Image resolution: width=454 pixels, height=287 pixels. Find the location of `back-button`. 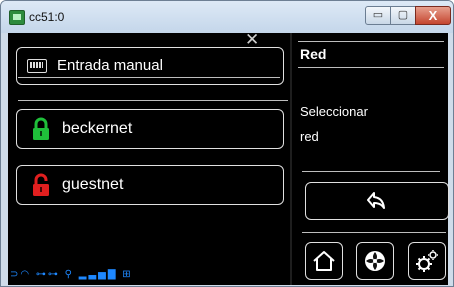

back-button is located at coordinates (377, 201).